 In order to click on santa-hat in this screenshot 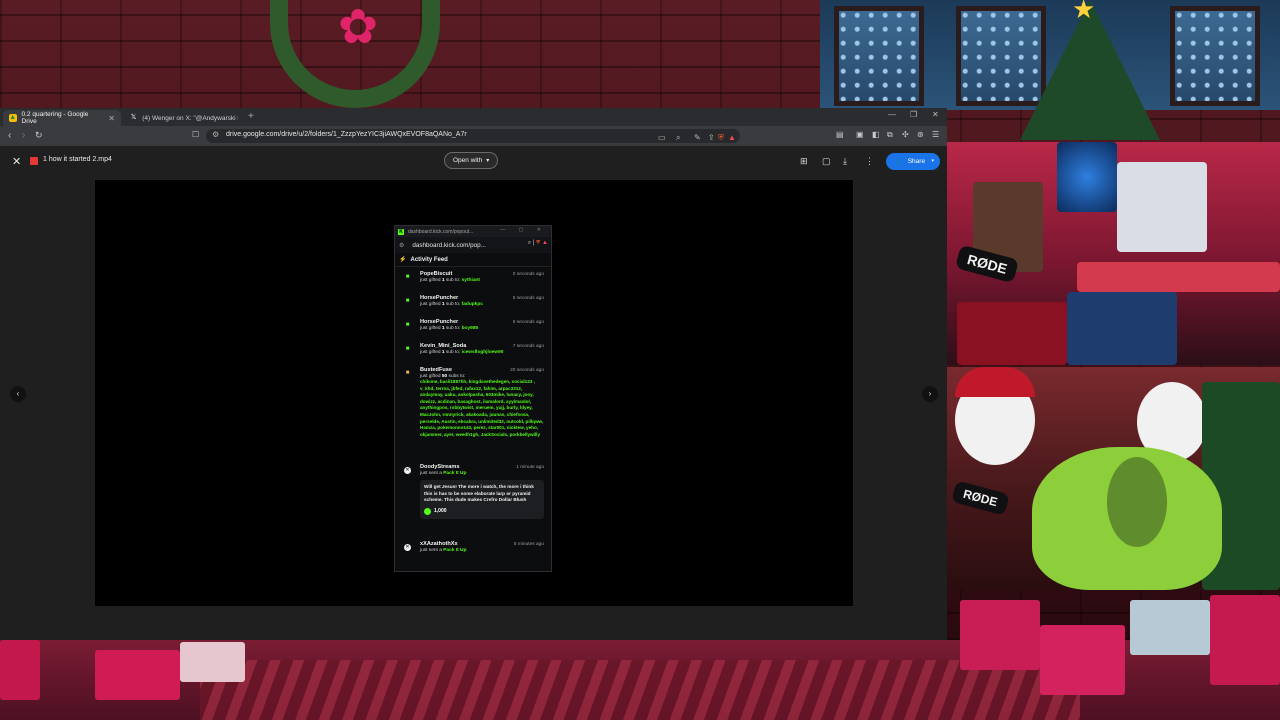, I will do `click(995, 382)`.